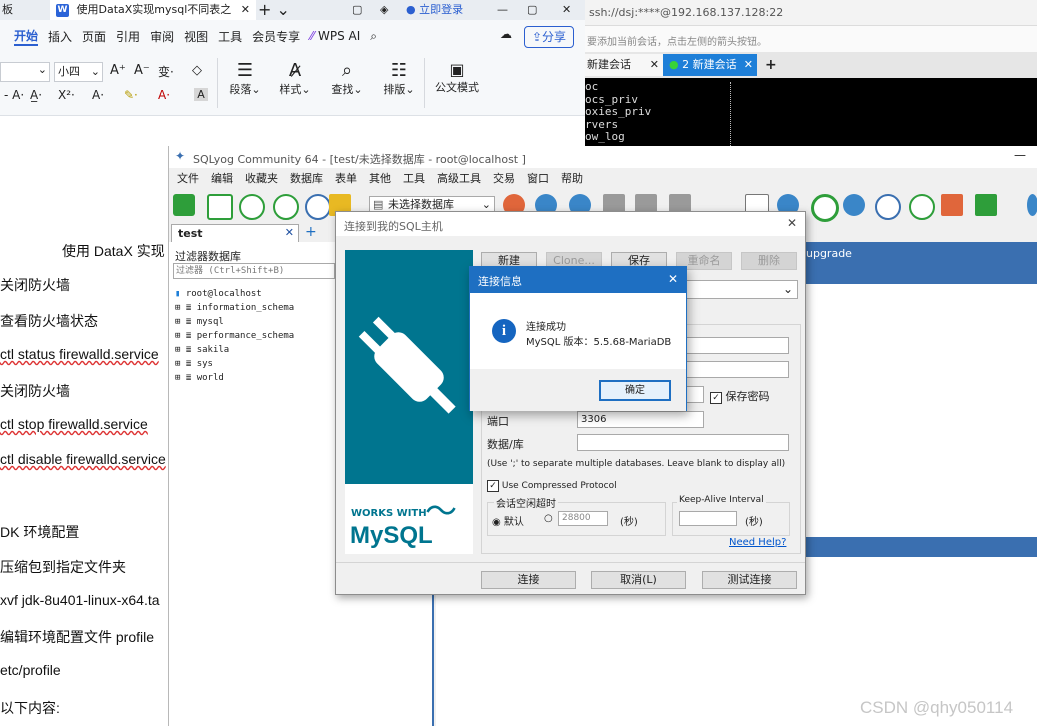 Image resolution: width=1037 pixels, height=726 pixels. I want to click on connect-plug-icon, so click(184, 205).